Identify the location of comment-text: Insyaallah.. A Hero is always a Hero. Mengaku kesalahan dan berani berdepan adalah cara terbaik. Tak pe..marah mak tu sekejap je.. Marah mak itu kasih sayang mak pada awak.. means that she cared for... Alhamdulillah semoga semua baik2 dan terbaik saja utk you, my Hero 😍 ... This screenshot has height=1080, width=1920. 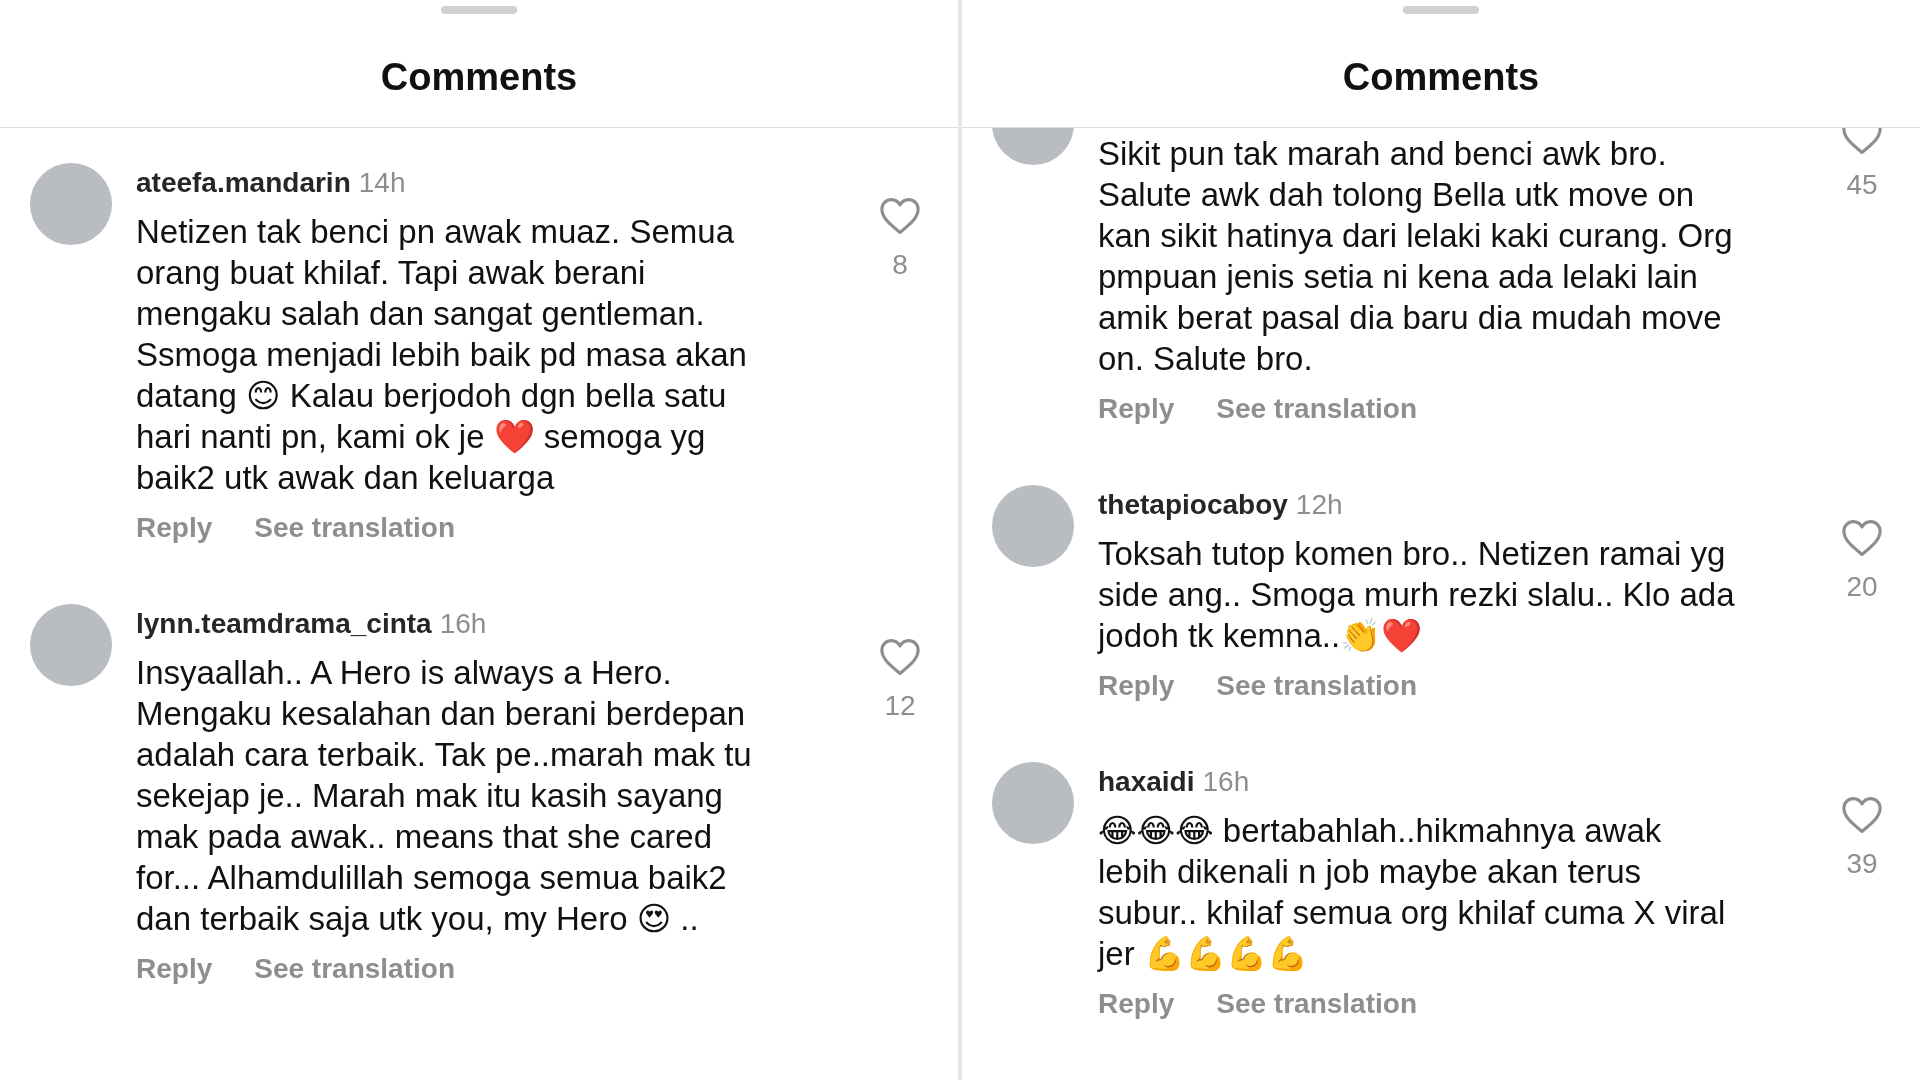
(444, 796).